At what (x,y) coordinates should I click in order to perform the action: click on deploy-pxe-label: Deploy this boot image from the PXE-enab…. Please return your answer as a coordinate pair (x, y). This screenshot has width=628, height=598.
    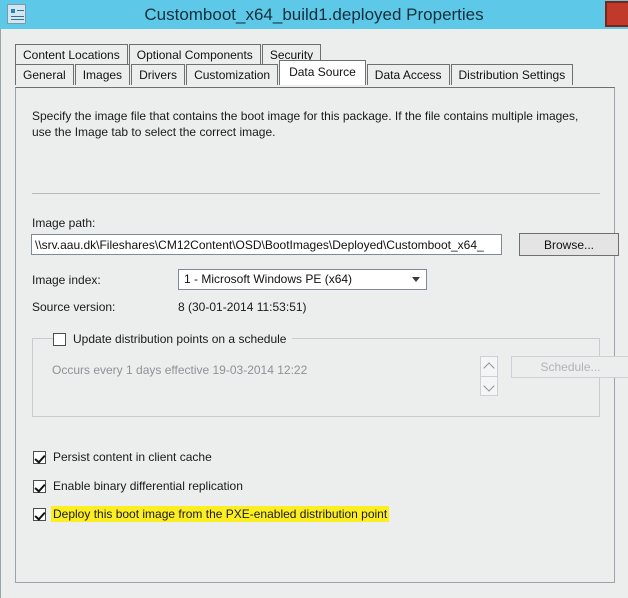
    Looking at the image, I should click on (220, 514).